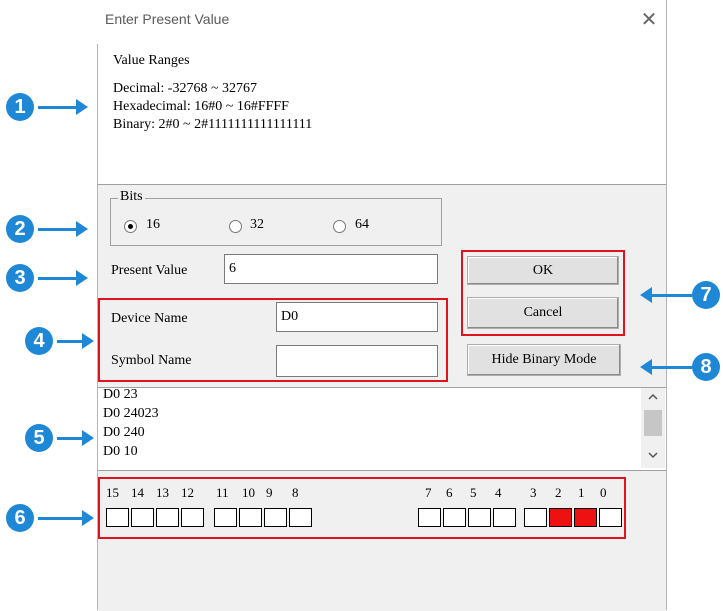 The image size is (723, 611). Describe the element at coordinates (20, 518) in the screenshot. I see `callout-6: 6` at that location.